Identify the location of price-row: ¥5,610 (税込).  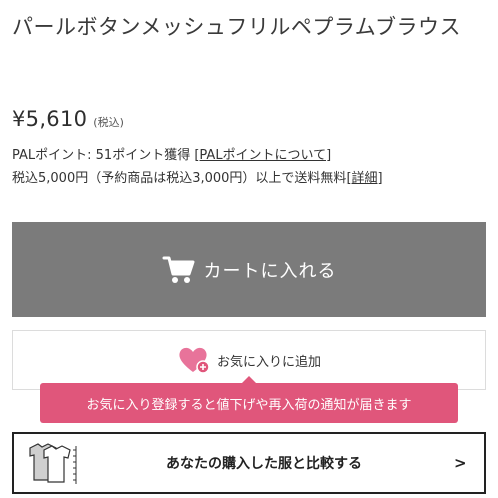
(68, 119).